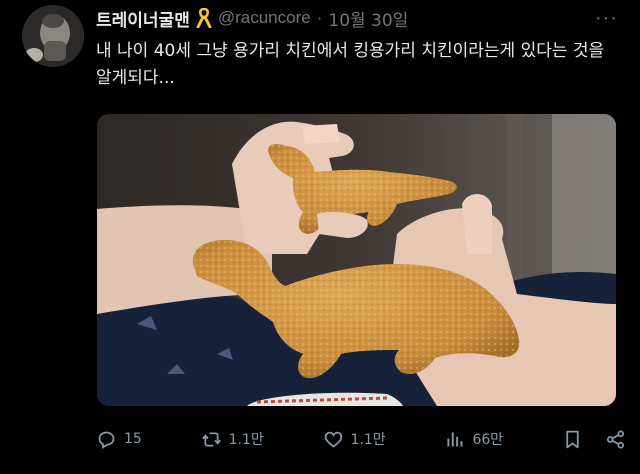 Image resolution: width=640 pixels, height=474 pixels. I want to click on tweet-actions-right, so click(594, 439).